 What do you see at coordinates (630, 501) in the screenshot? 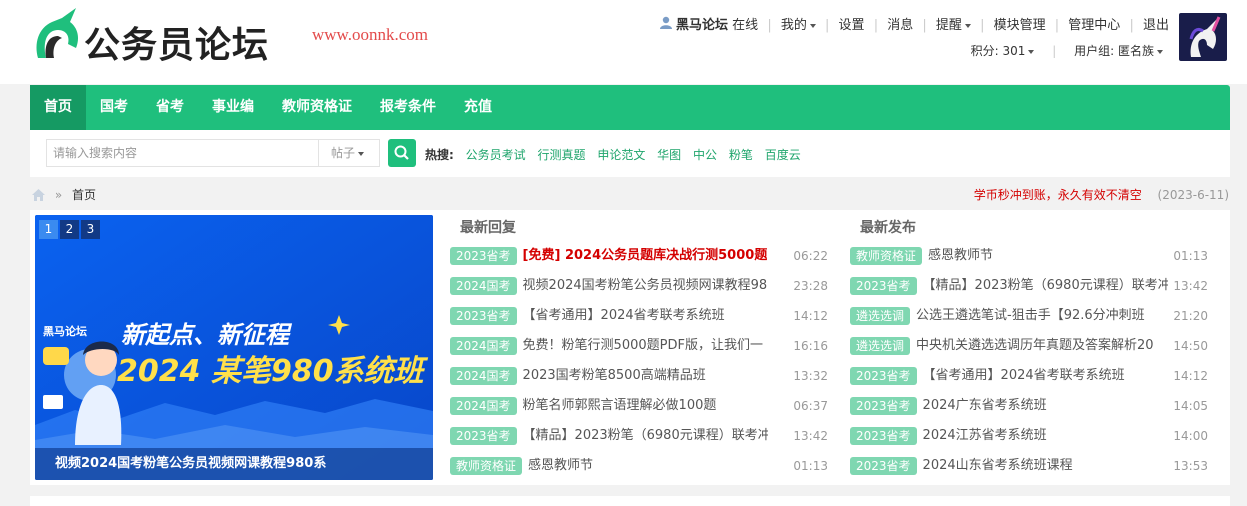
I see `next-section-edge` at bounding box center [630, 501].